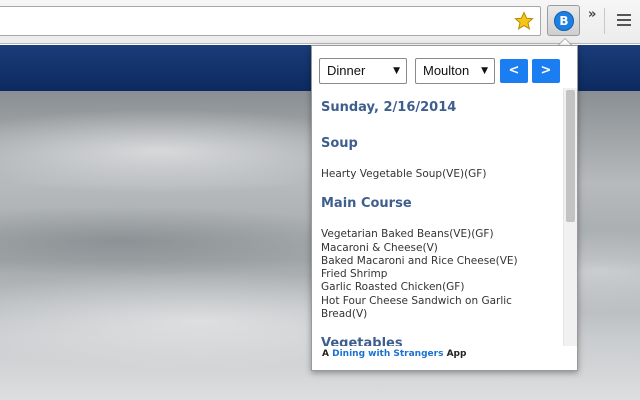 This screenshot has width=640, height=400. I want to click on dining-hall-select: Moulton ▼, so click(455, 71).